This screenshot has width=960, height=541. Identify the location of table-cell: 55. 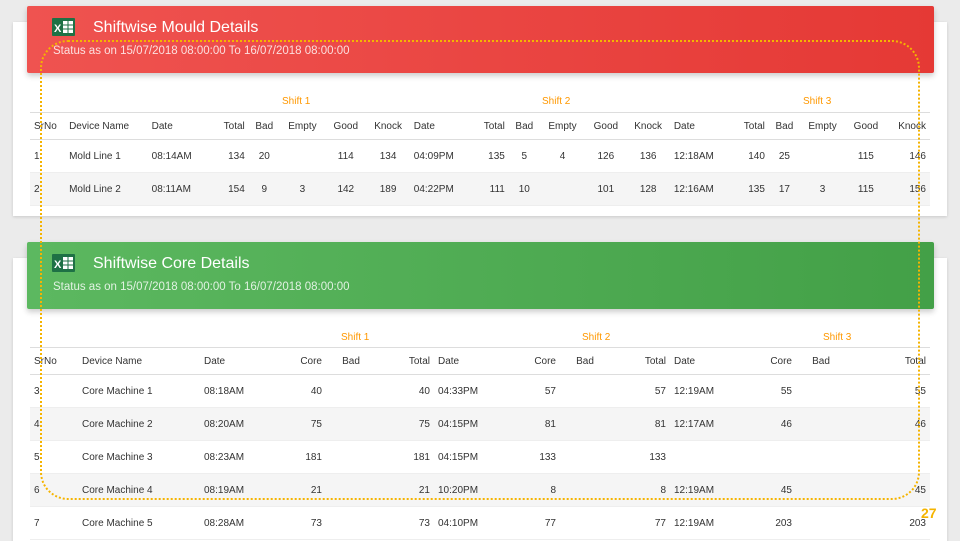
(888, 391).